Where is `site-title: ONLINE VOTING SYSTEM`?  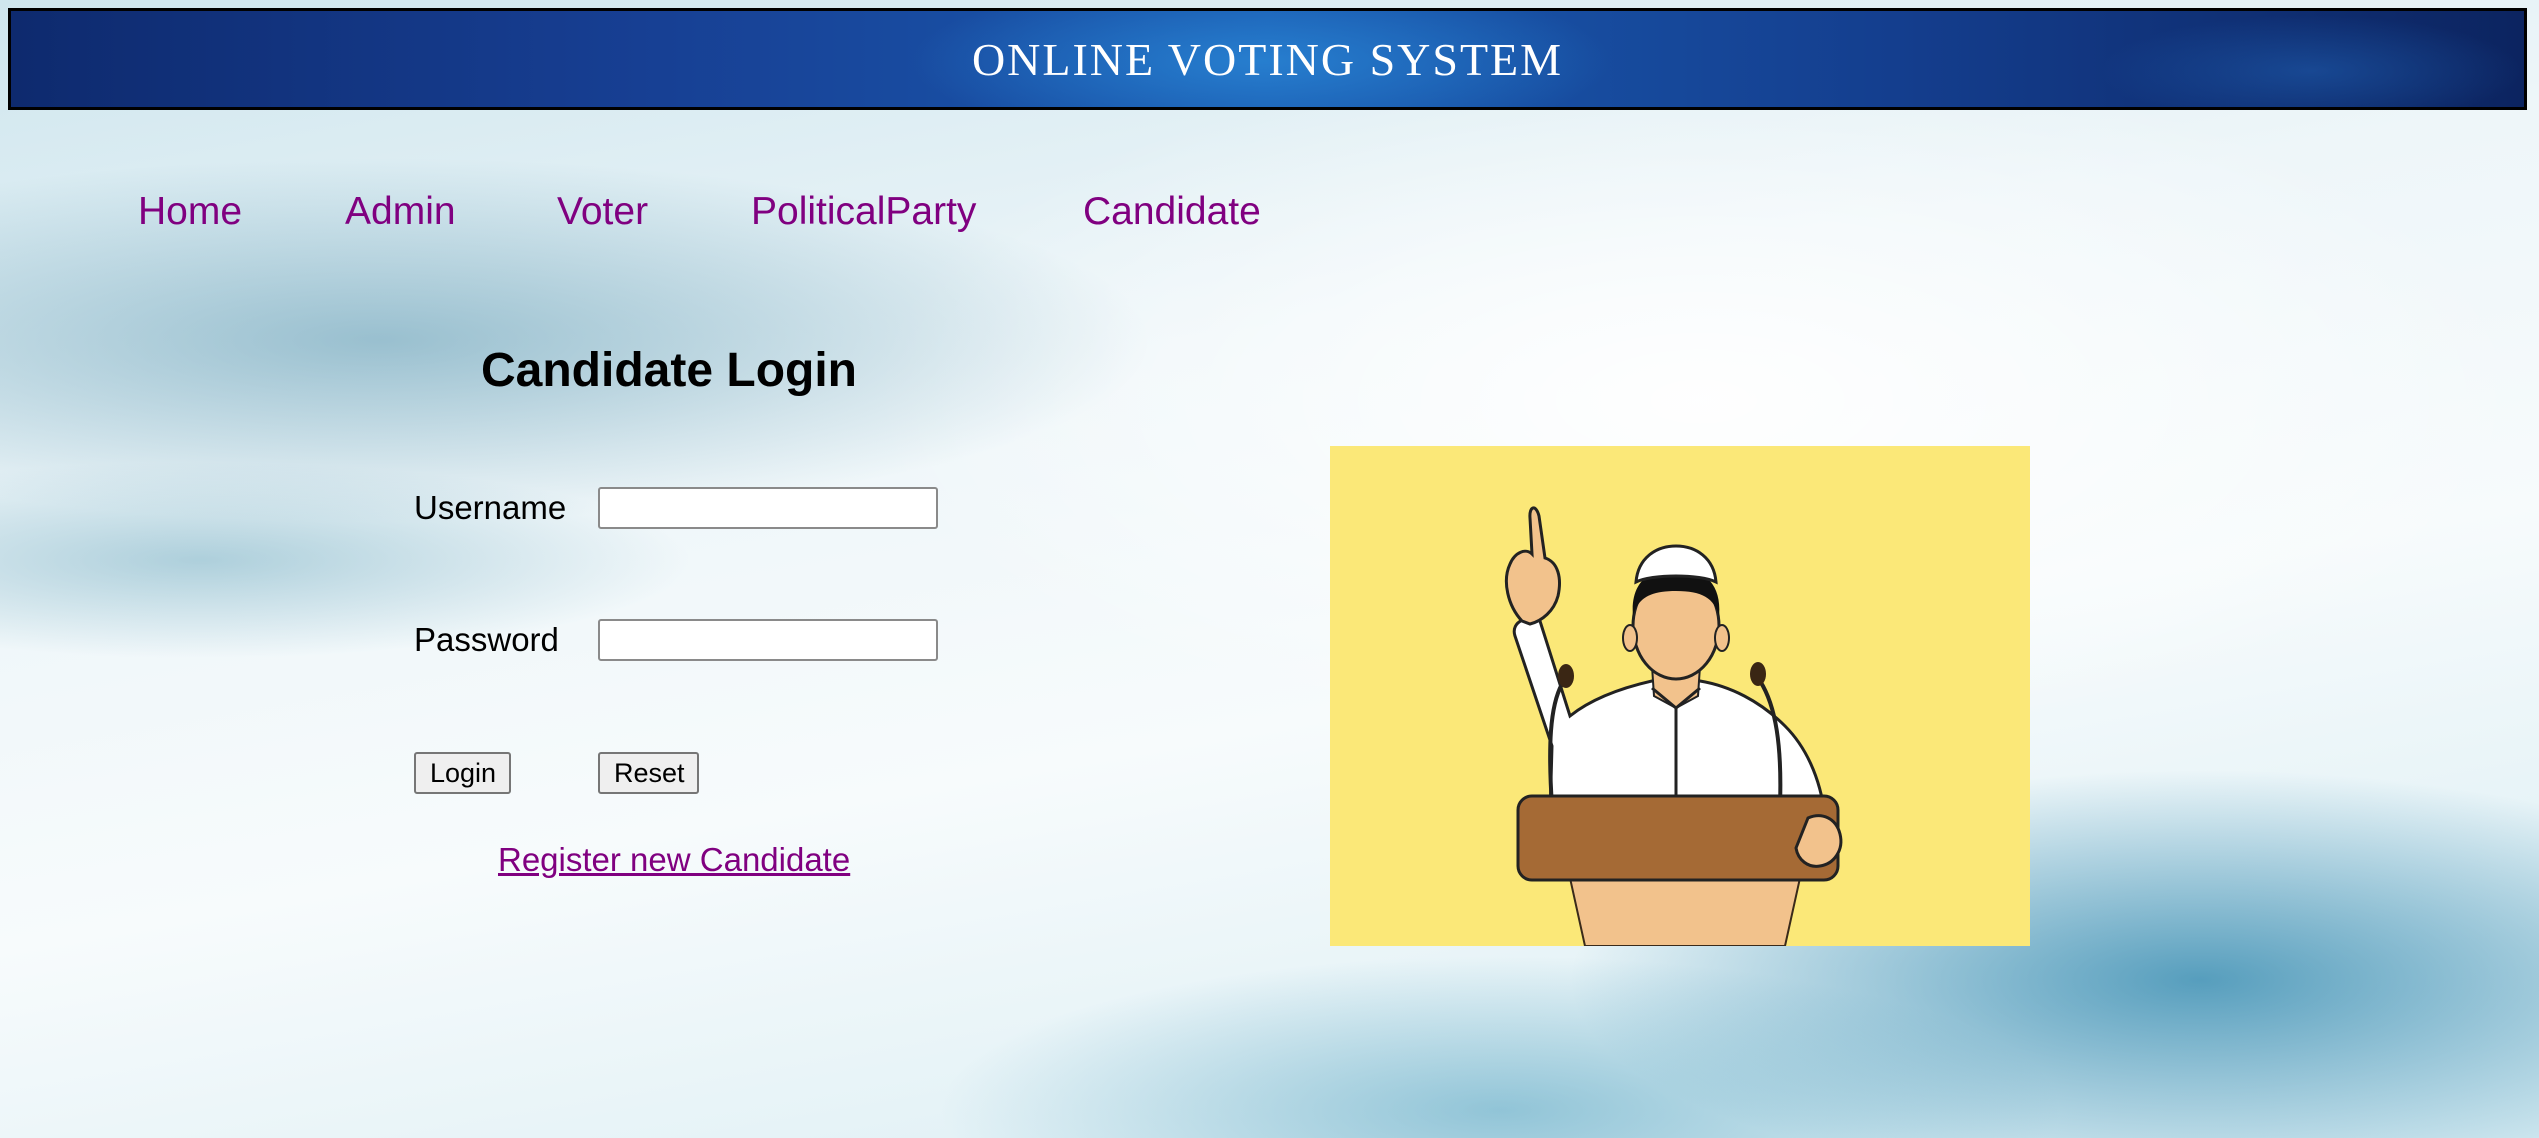 site-title: ONLINE VOTING SYSTEM is located at coordinates (1267, 59).